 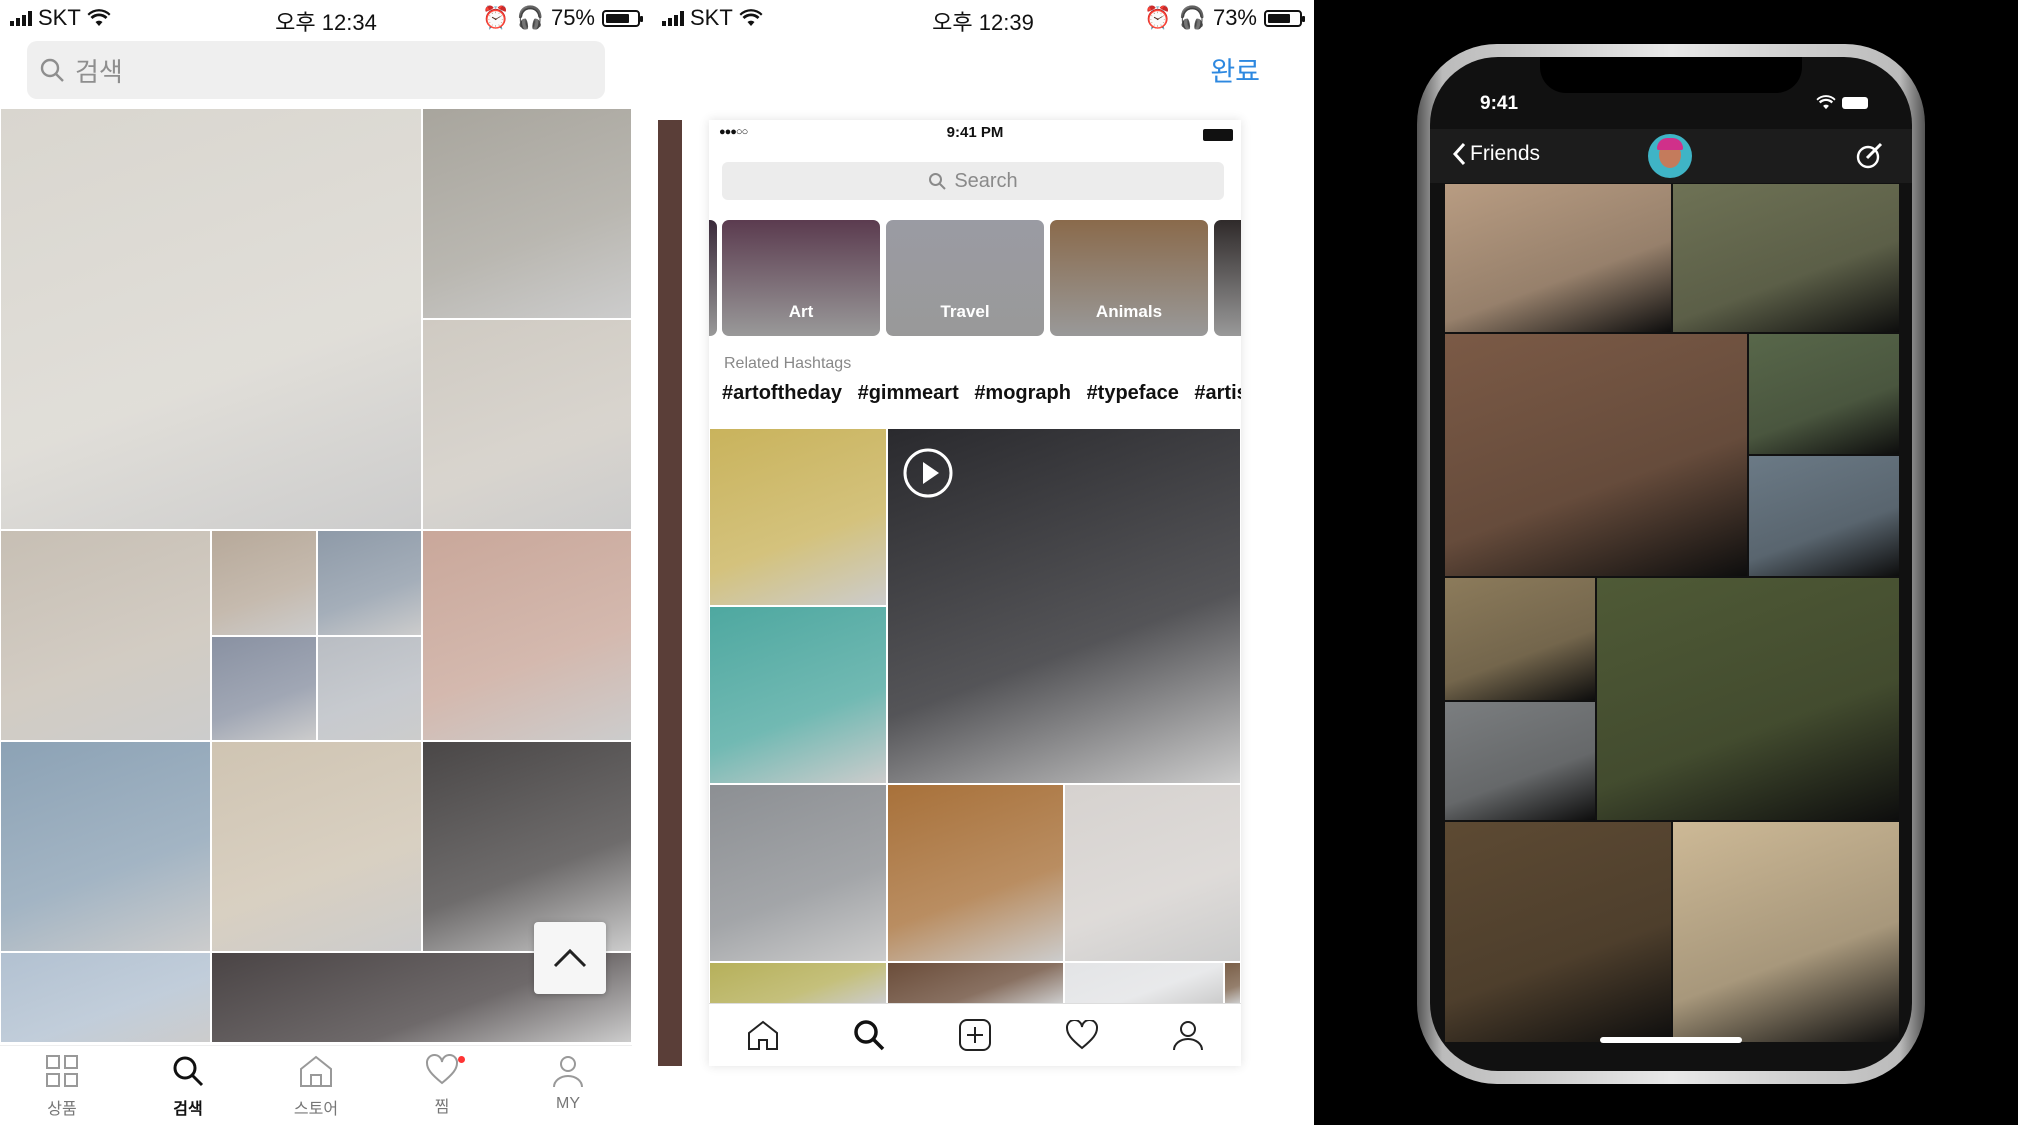 I want to click on search-input: Search, so click(x=973, y=181).